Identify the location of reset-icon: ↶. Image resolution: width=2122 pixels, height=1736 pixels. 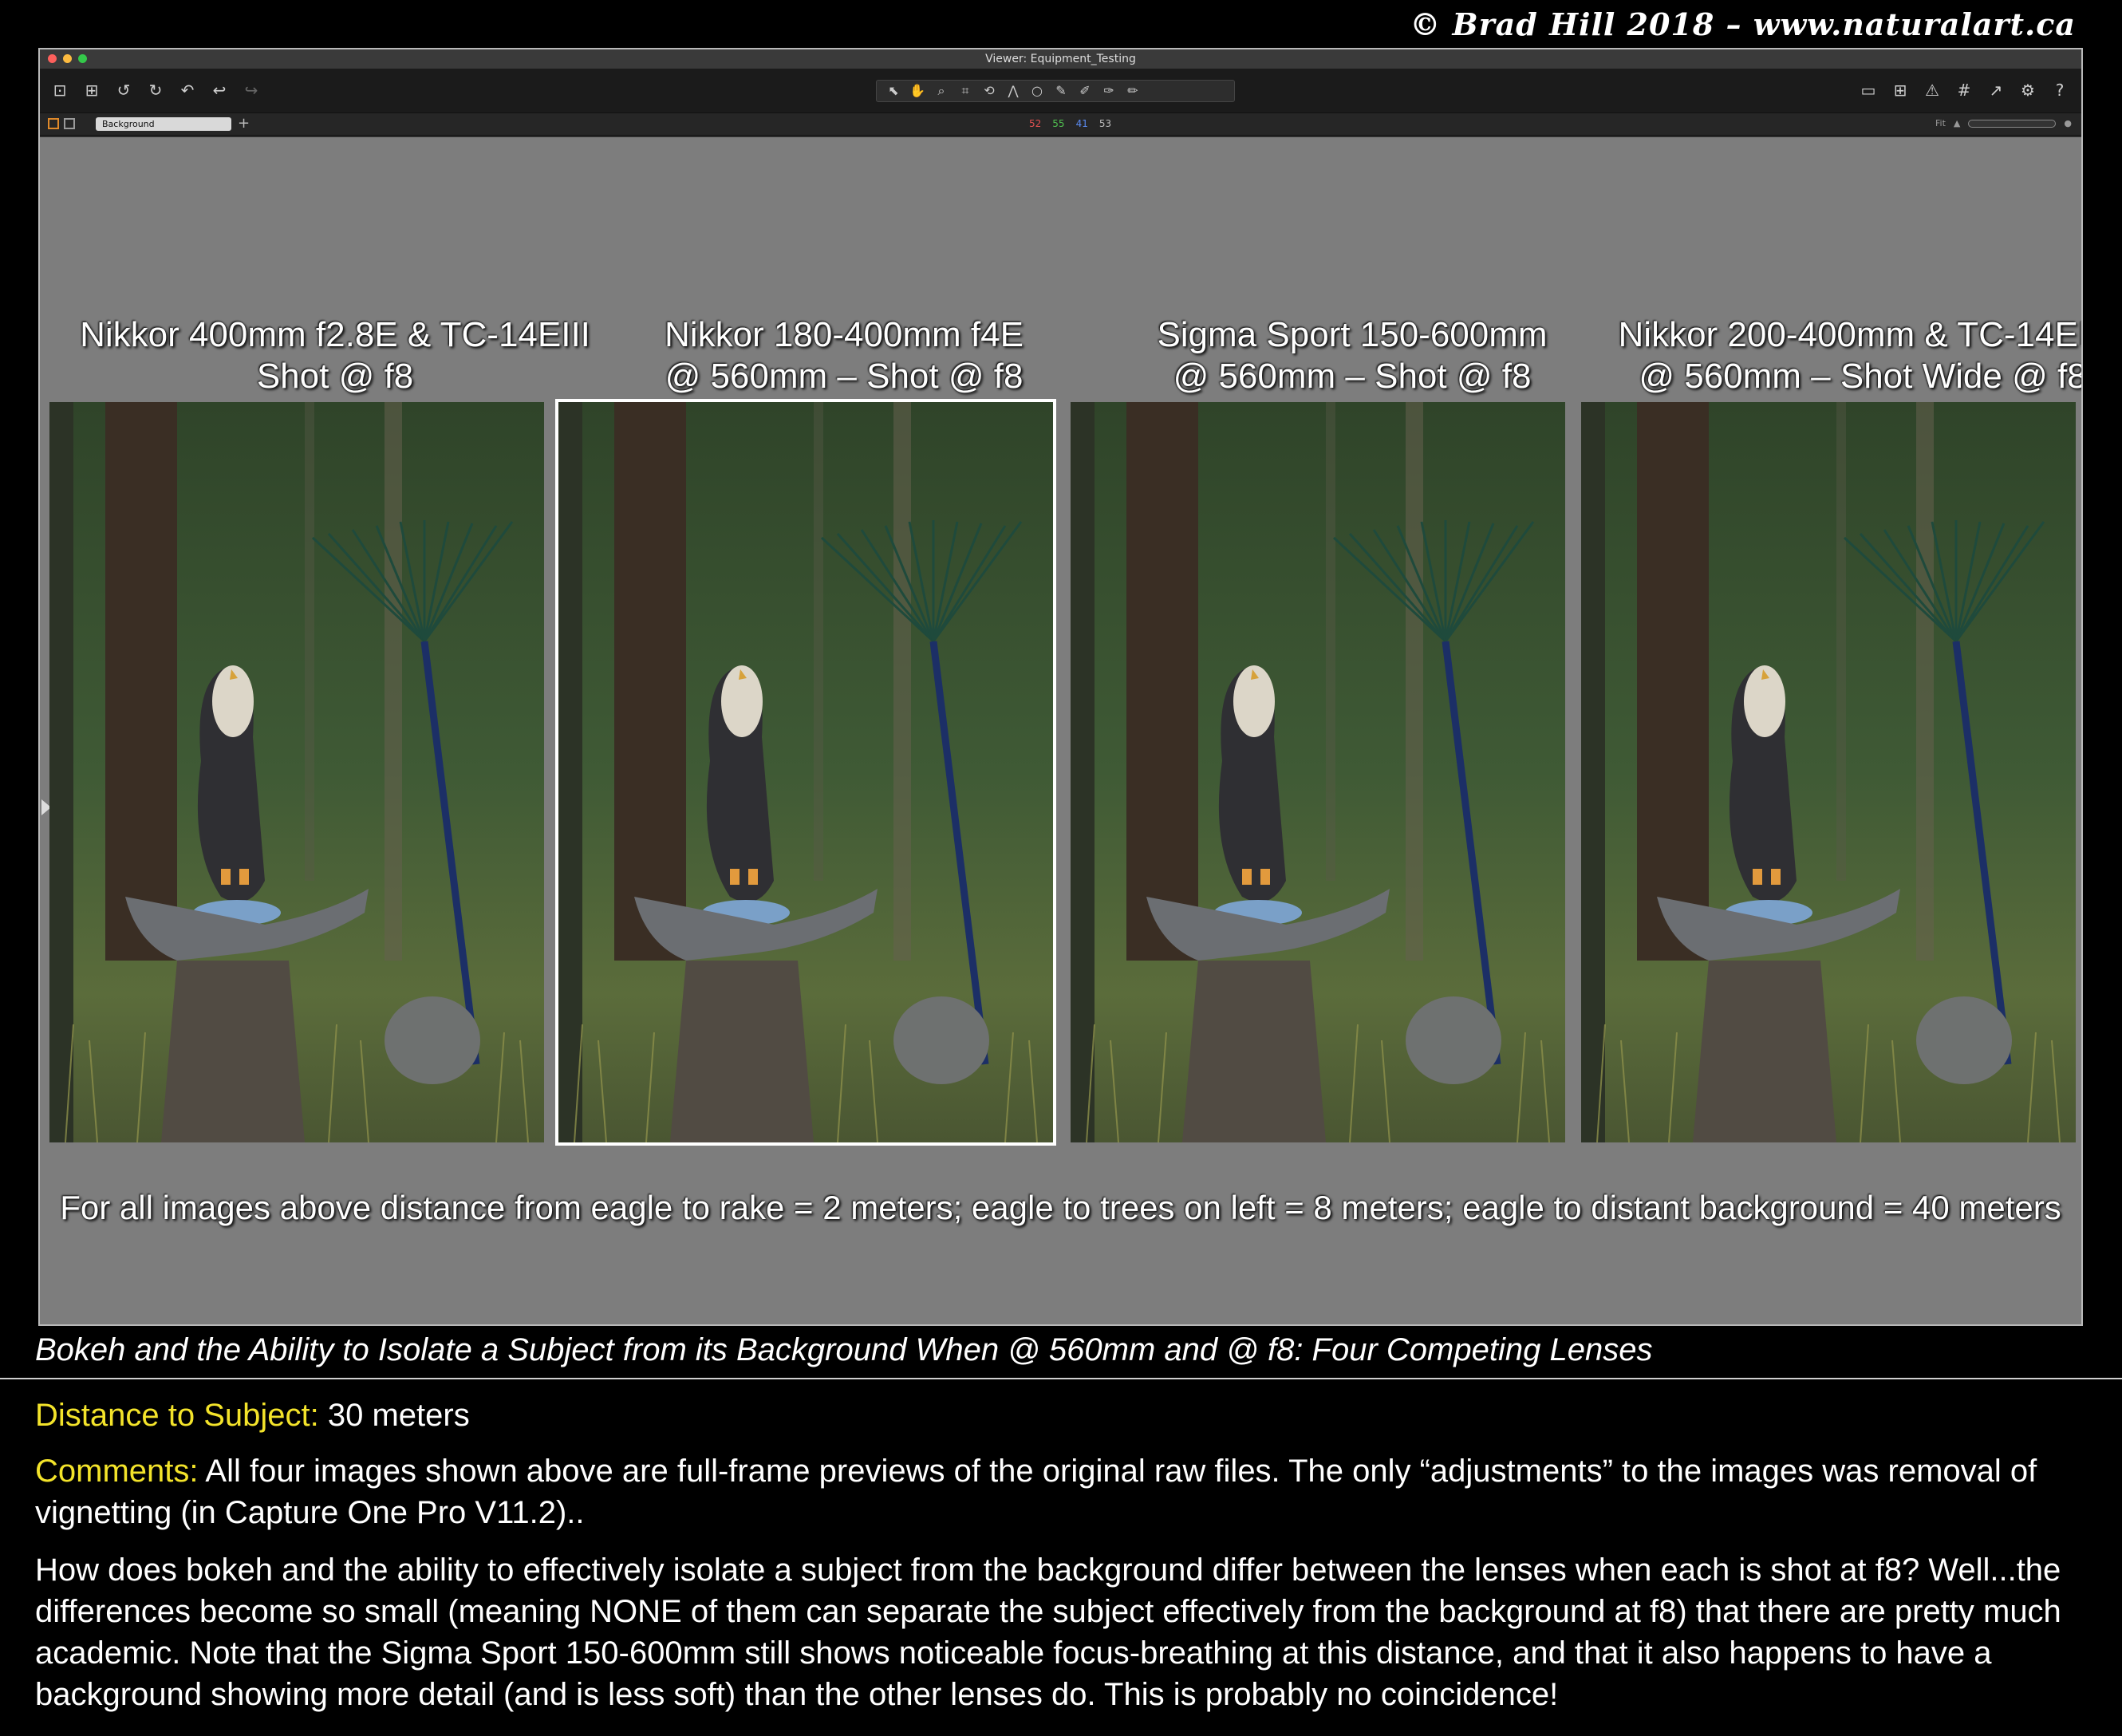
(187, 90).